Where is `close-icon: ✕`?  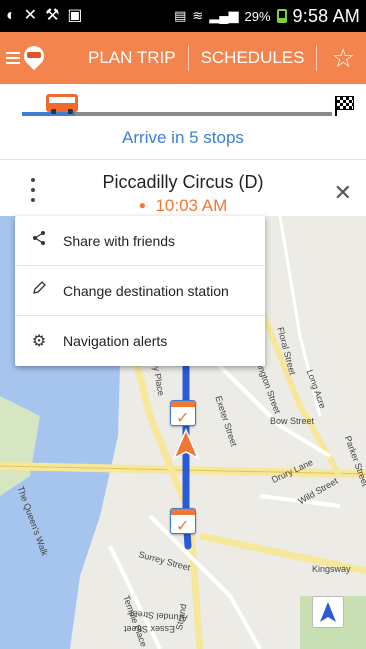 close-icon: ✕ is located at coordinates (343, 193).